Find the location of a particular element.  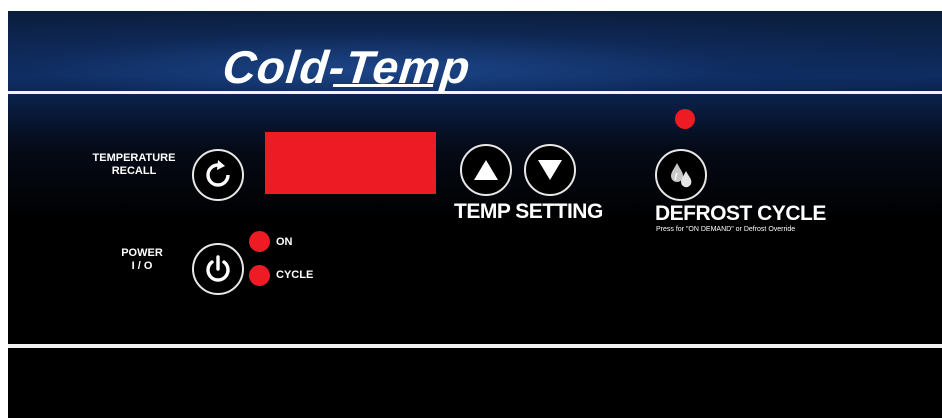

temp-setting-label: TEMP SETTING is located at coordinates (528, 211).